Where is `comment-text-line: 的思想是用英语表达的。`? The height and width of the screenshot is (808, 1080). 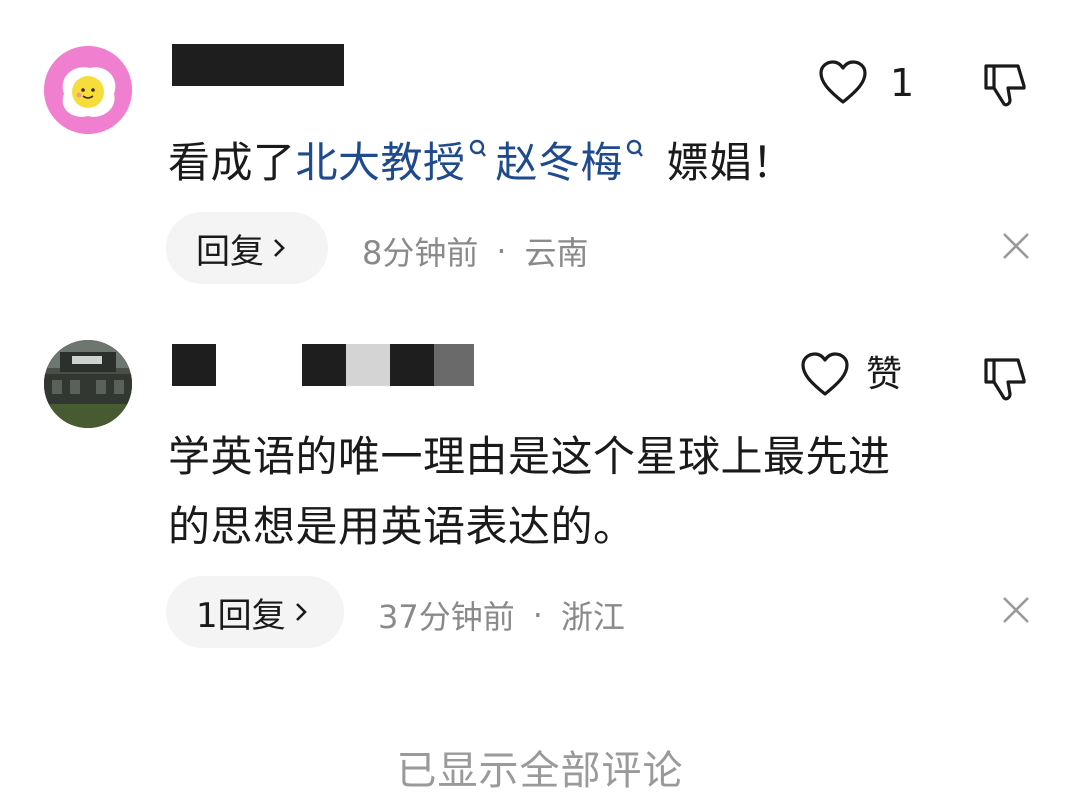
comment-text-line: 的思想是用英语表达的。 is located at coordinates (402, 526).